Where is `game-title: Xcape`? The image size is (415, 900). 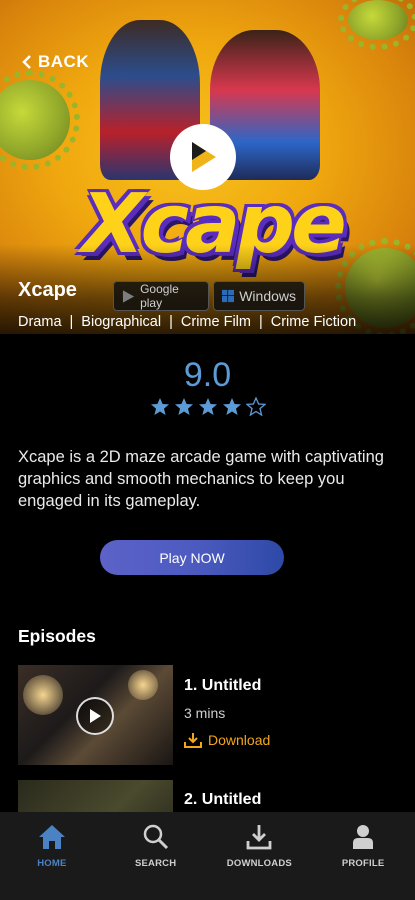 game-title: Xcape is located at coordinates (47, 290).